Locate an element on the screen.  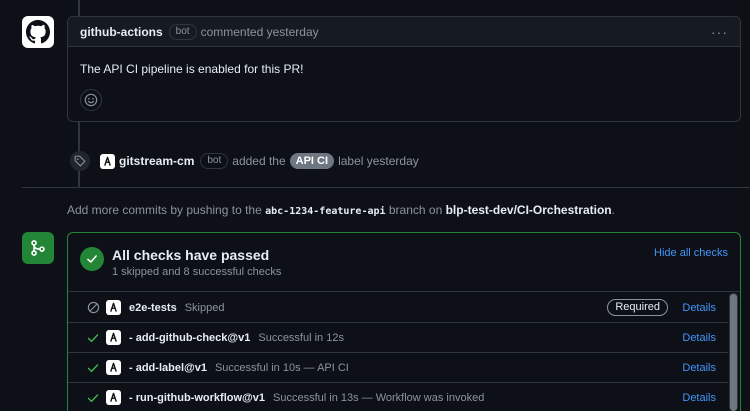
push-hint-prefix: Add more commits by pushing to the is located at coordinates (164, 210).